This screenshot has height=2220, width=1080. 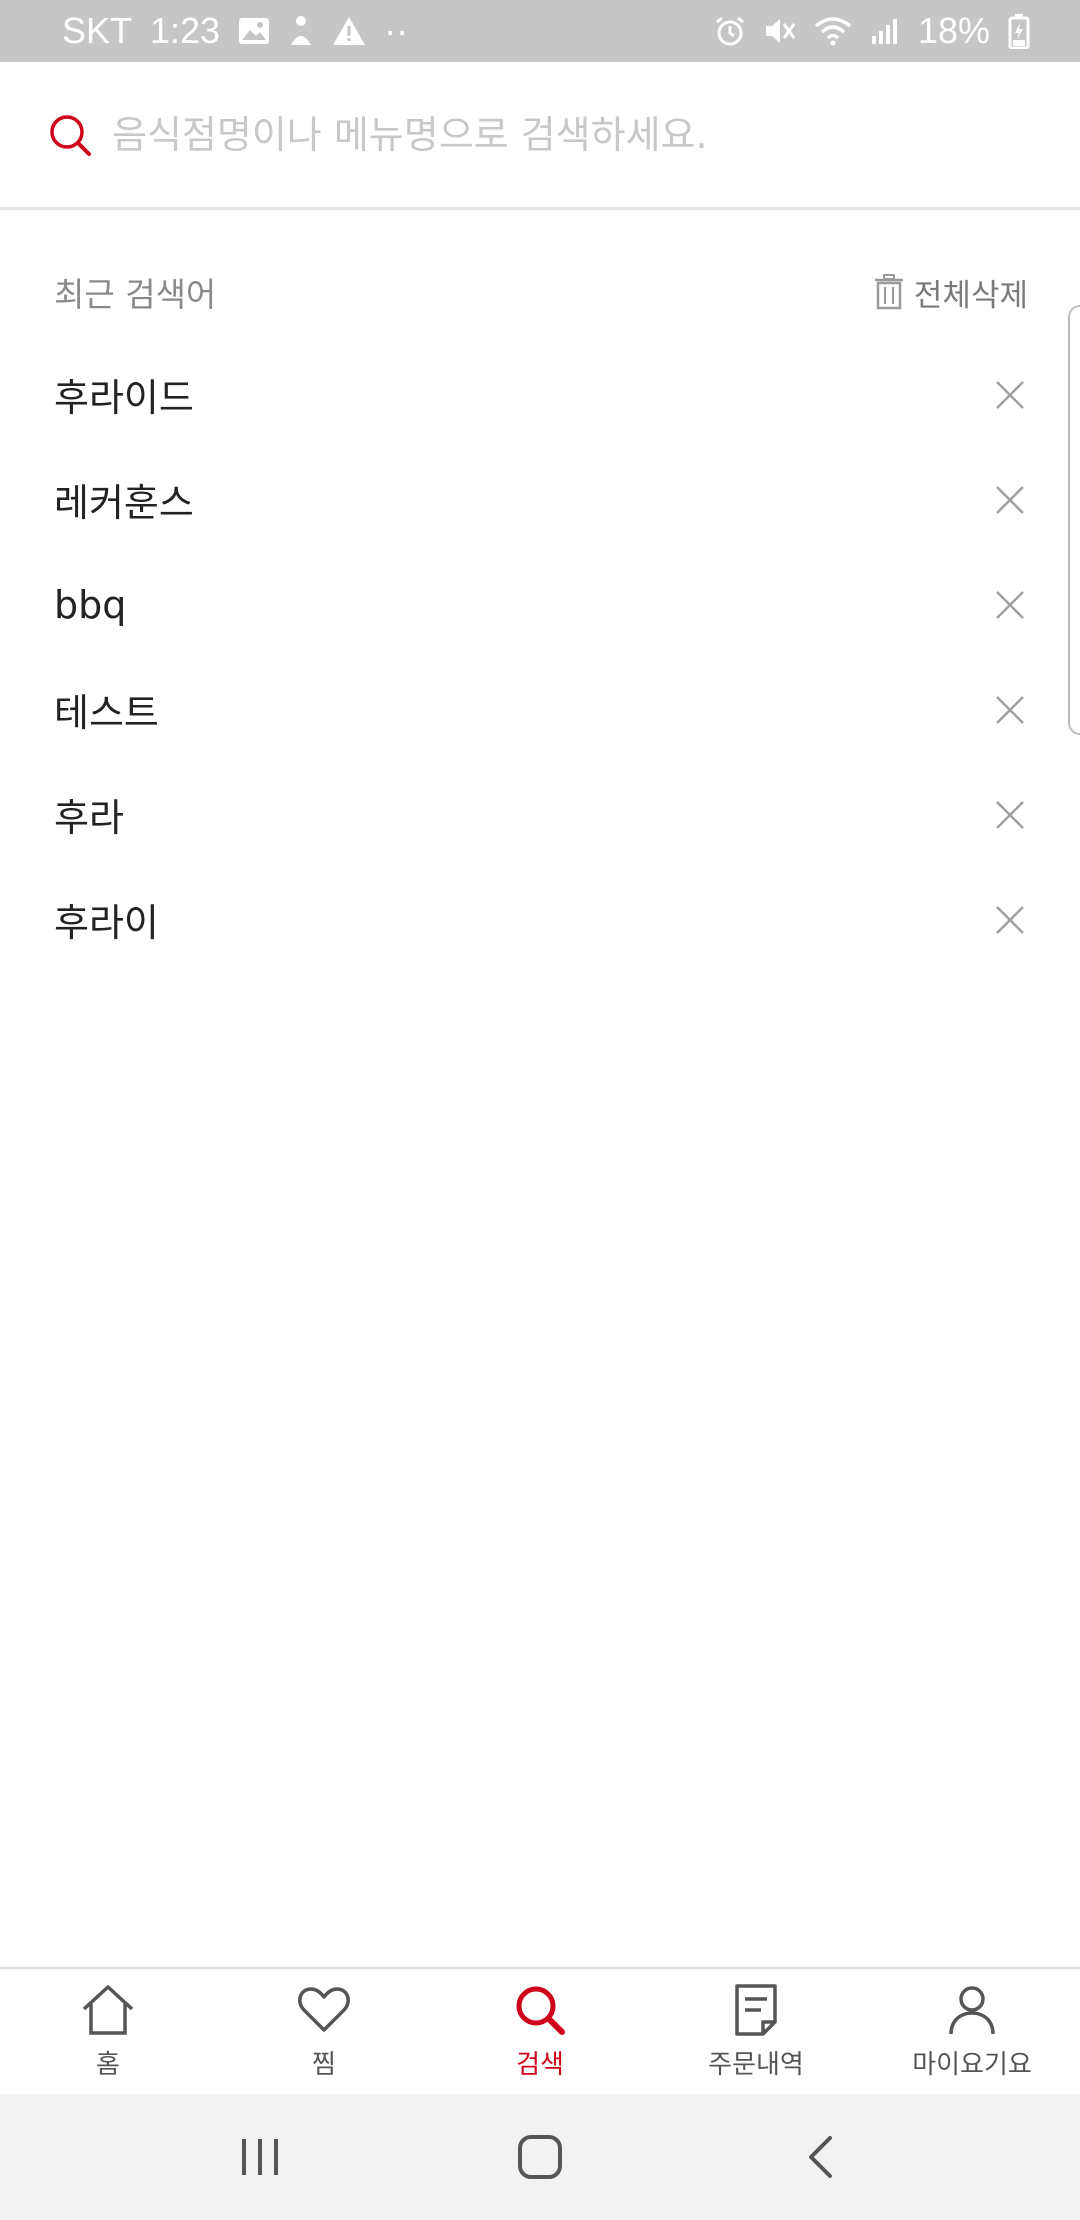 What do you see at coordinates (301, 31) in the screenshot?
I see `figure-icon` at bounding box center [301, 31].